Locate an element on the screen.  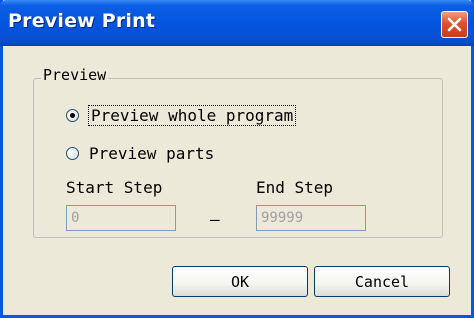
close-icon is located at coordinates (454, 24).